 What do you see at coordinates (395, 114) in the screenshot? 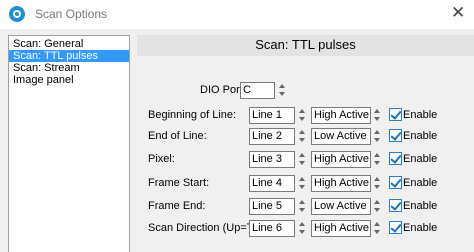
I see `enable-checkbox-beginning-of-line` at bounding box center [395, 114].